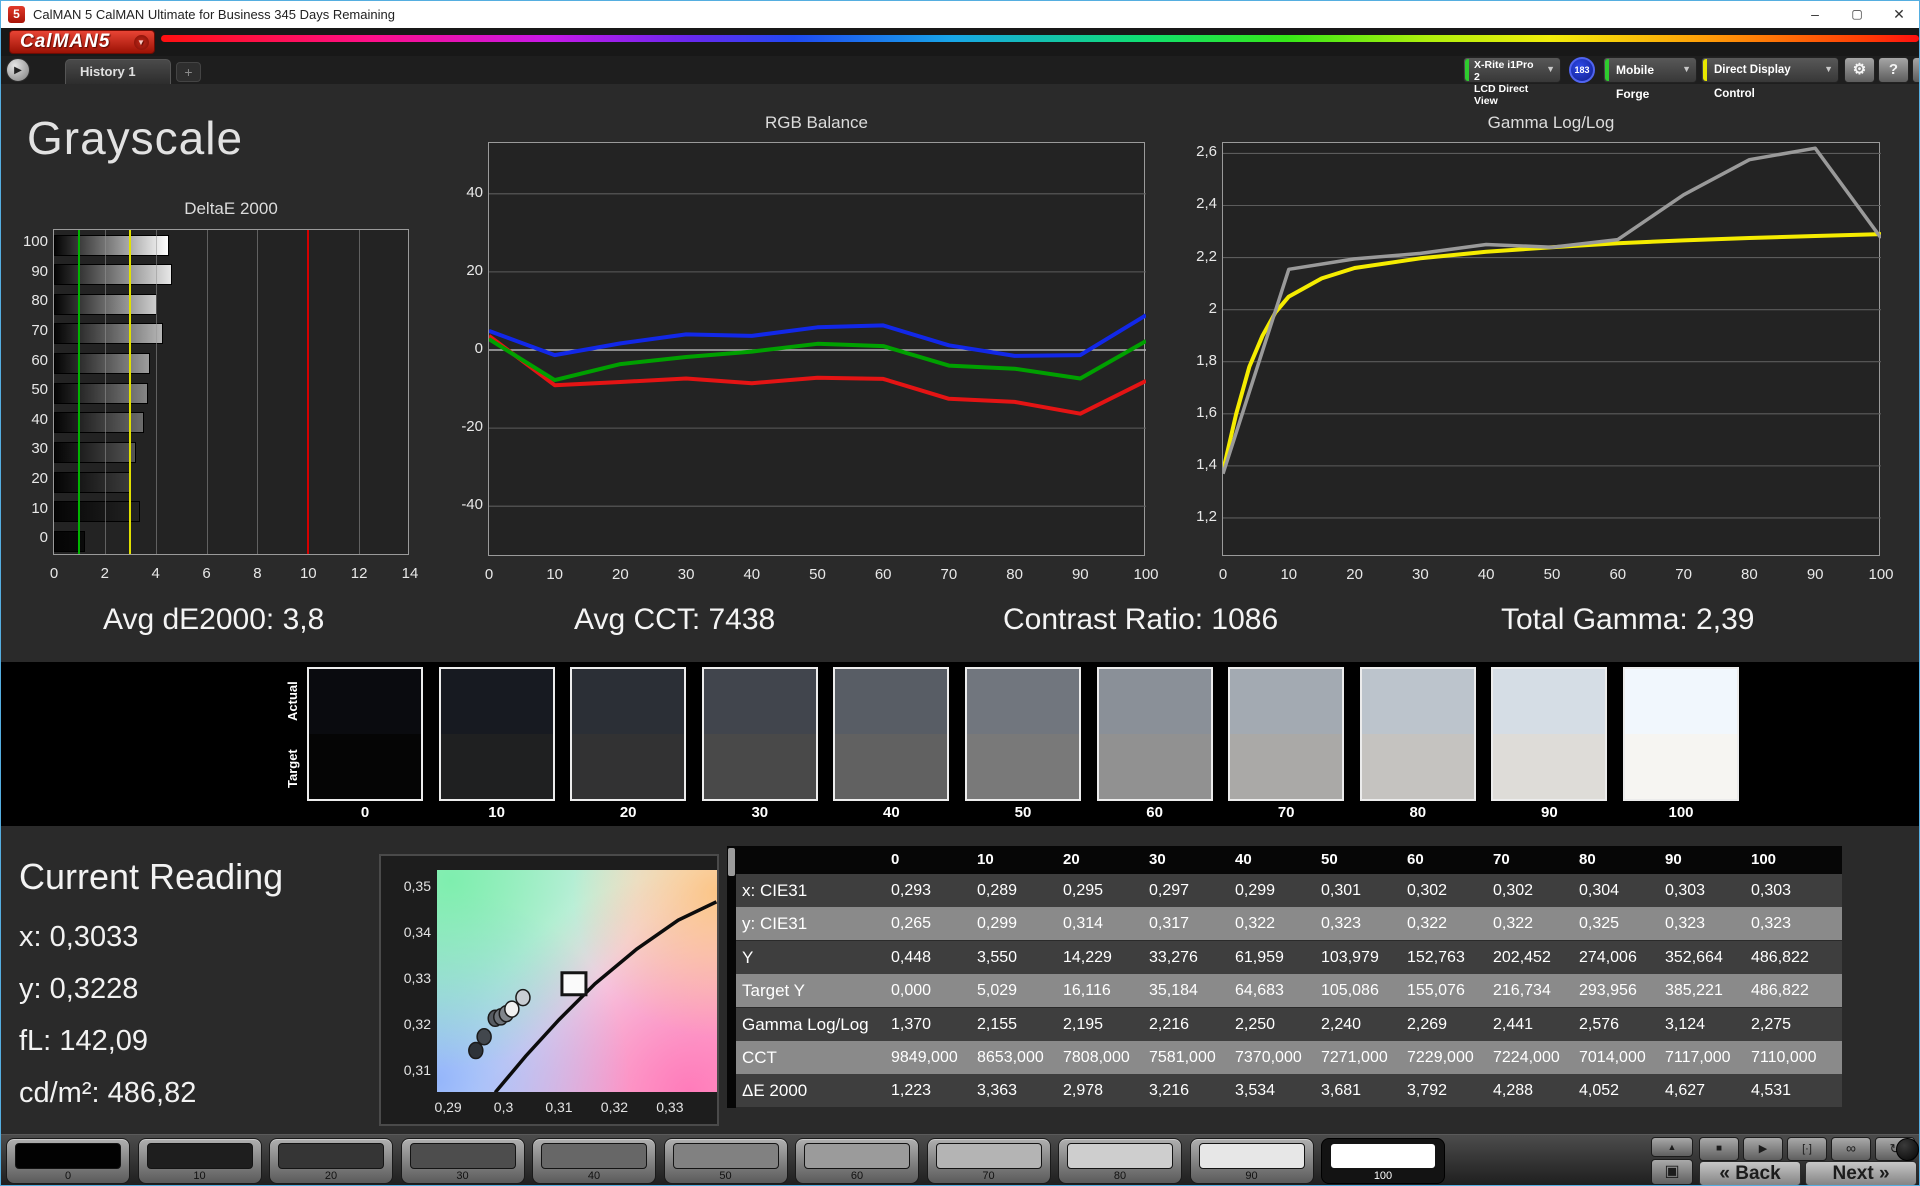 The width and height of the screenshot is (1920, 1186). What do you see at coordinates (997, 991) in the screenshot?
I see `table-cell: 5,029` at bounding box center [997, 991].